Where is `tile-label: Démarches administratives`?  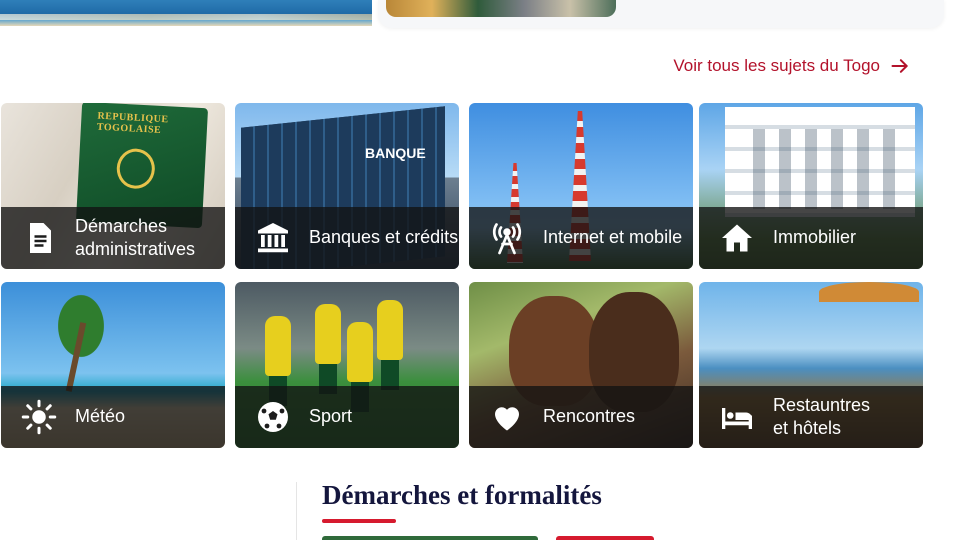
tile-label: Démarches administratives is located at coordinates (135, 237).